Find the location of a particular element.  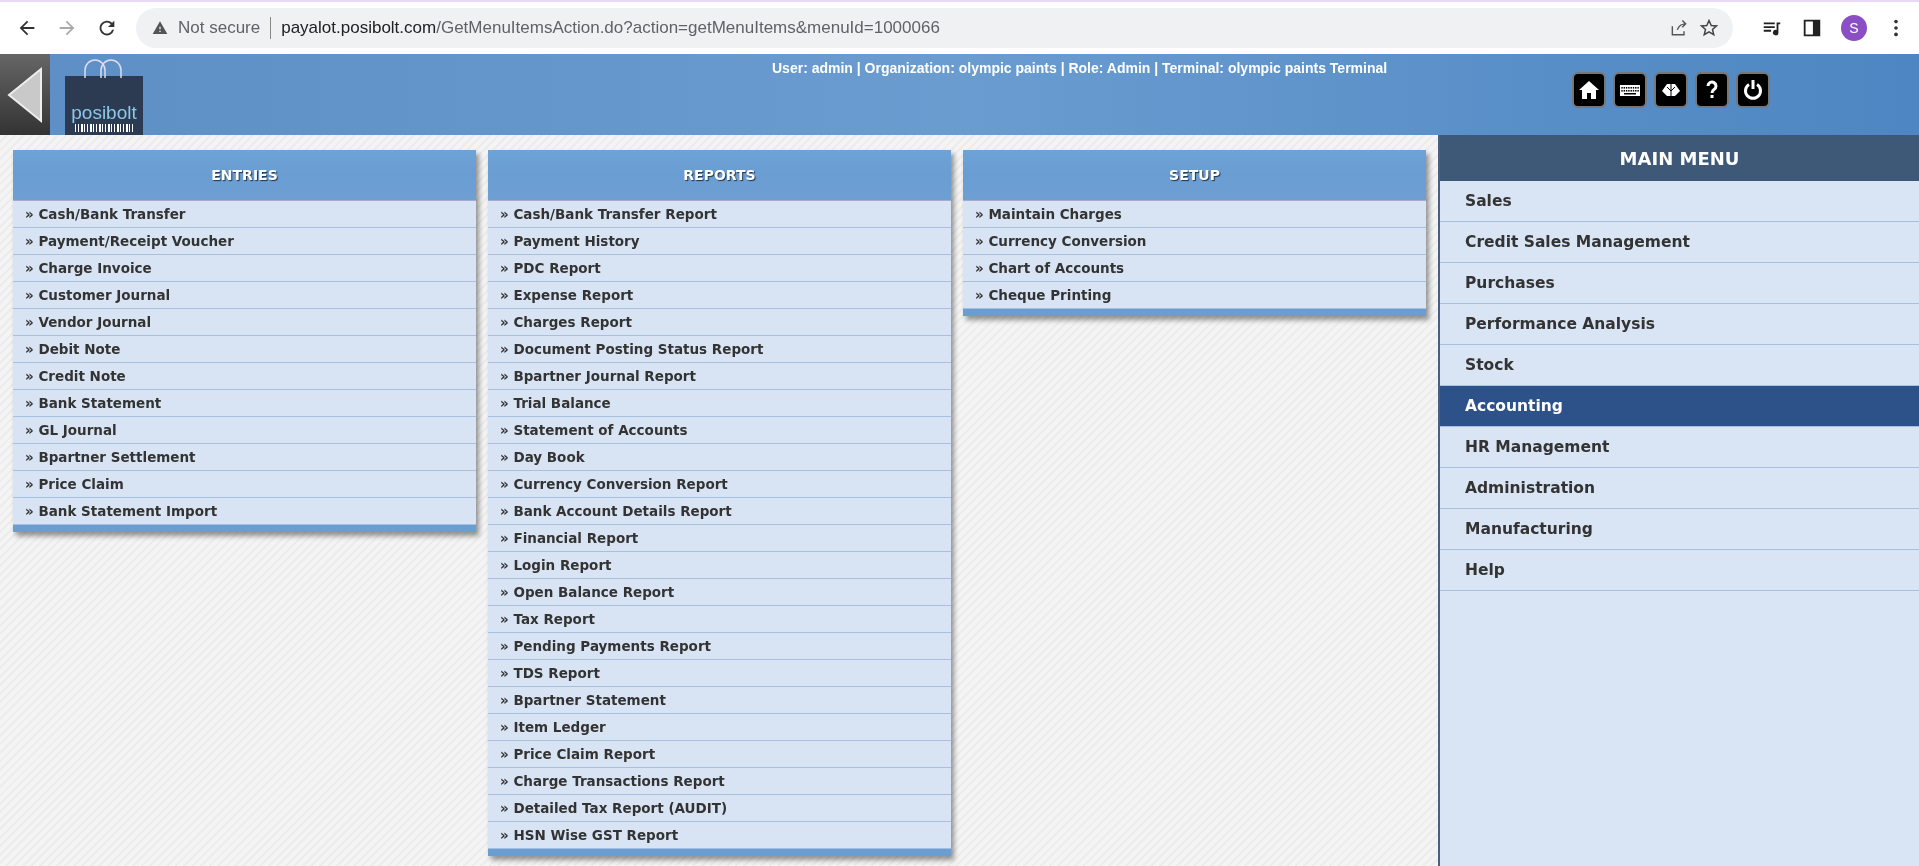

menu-link: » Maintain Charges is located at coordinates (1194, 214).